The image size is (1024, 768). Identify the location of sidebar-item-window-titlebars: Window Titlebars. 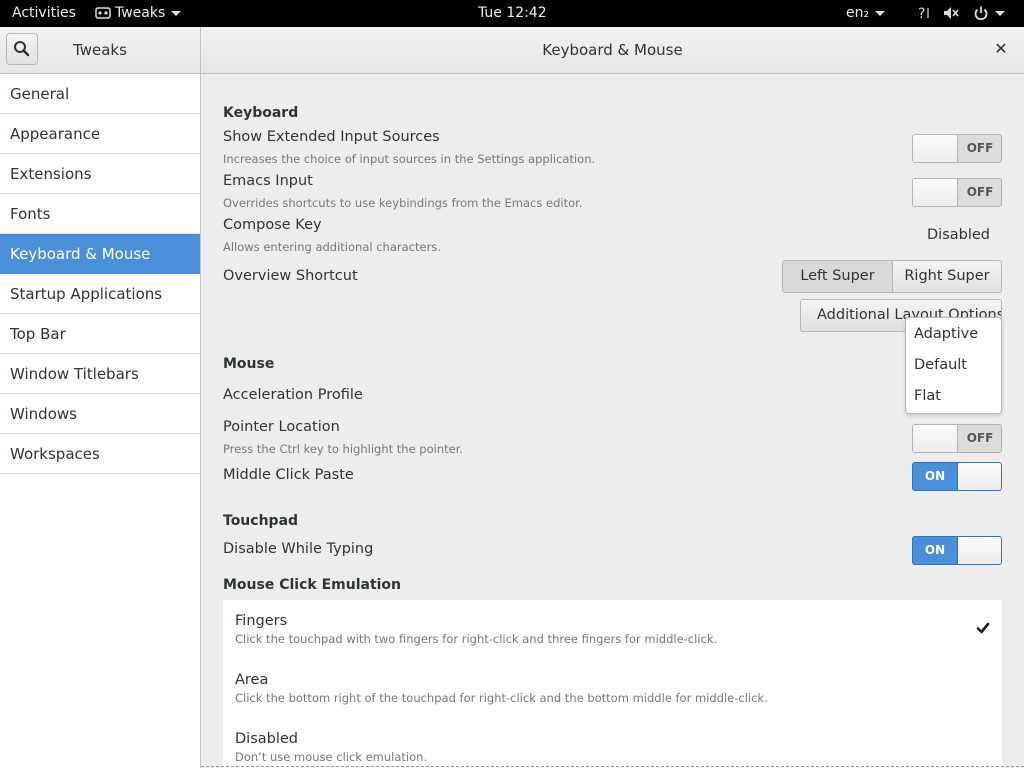
(100, 374).